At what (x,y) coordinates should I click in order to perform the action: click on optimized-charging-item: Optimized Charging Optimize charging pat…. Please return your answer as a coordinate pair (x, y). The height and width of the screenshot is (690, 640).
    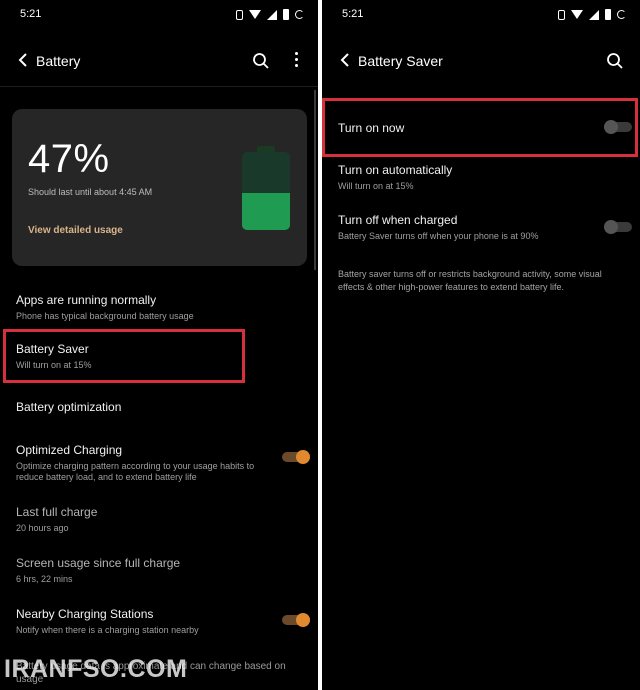
    Looking at the image, I should click on (142, 463).